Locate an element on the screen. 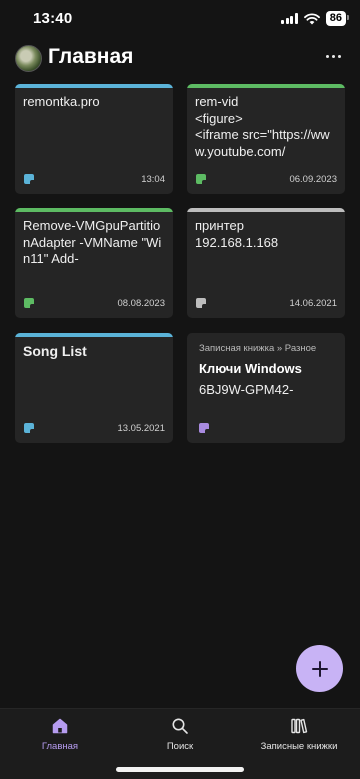 The width and height of the screenshot is (360, 779). nav-home-label: Главная is located at coordinates (60, 746).